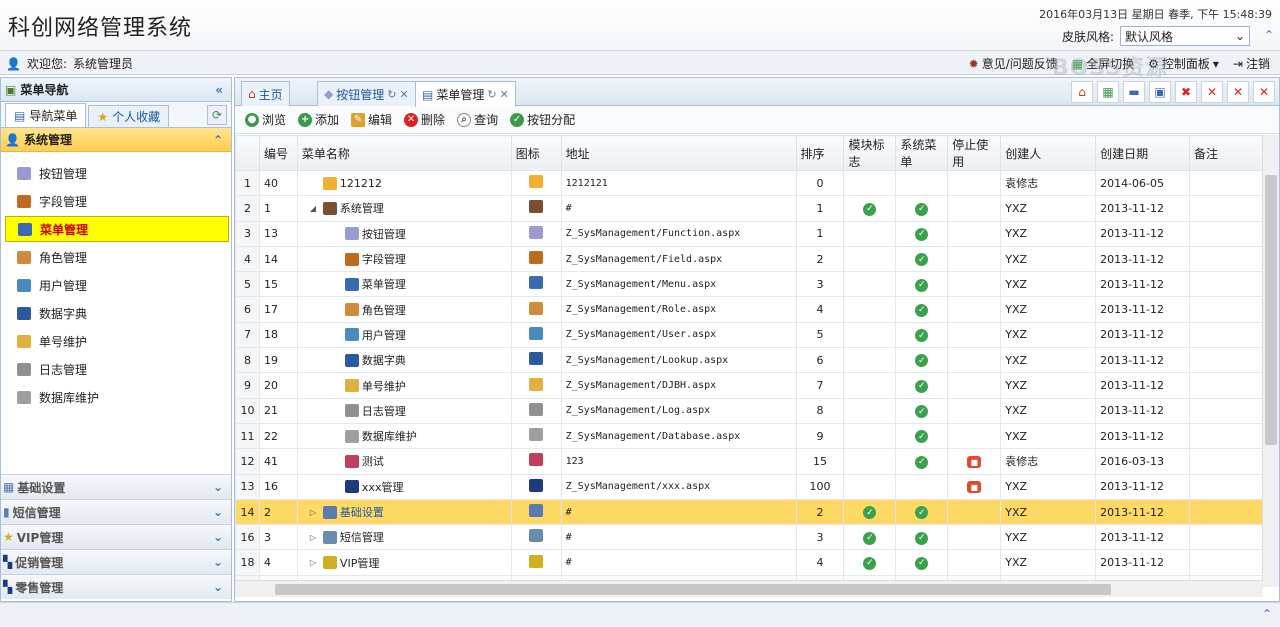 Image resolution: width=1280 pixels, height=627 pixels. What do you see at coordinates (749, 512) in the screenshot?
I see `table-row: 14 2 ▷ 基础设置 #2 ✓ ✓ YXZ 2013-11-12` at bounding box center [749, 512].